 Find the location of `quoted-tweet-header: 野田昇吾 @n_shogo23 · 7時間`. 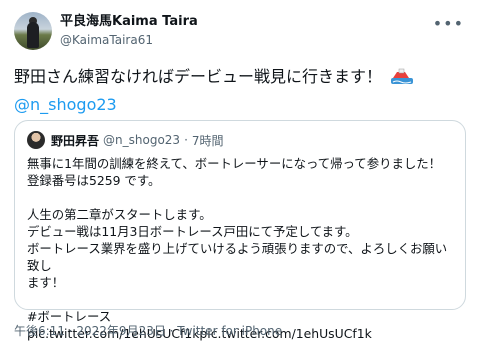

quoted-tweet-header: 野田昇吾 @n_shogo23 · 7時間 is located at coordinates (125, 140).